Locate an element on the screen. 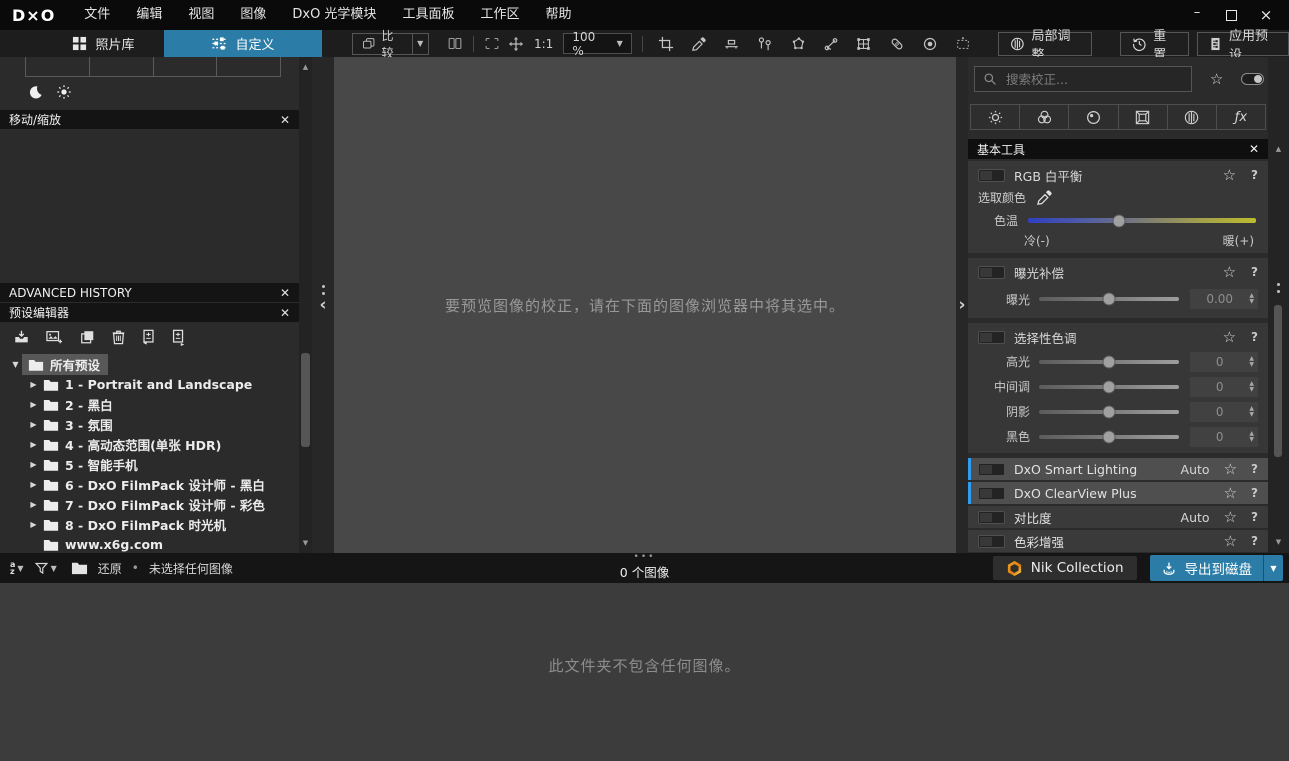 The width and height of the screenshot is (1289, 761). create-preset-from-image-icon is located at coordinates (54, 337).